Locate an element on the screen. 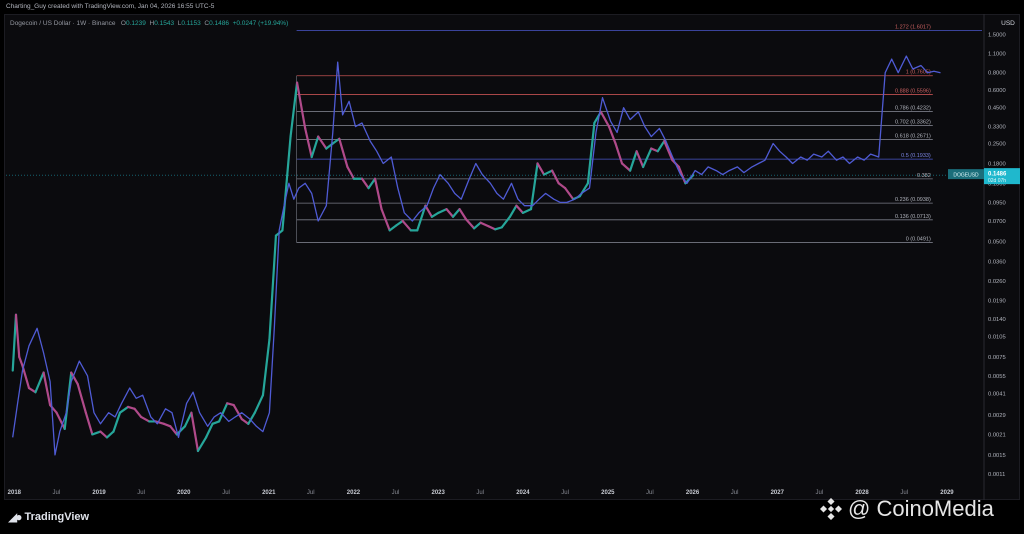 The image size is (1024, 534). fib-level-label: 0.136 (0.0713) is located at coordinates (913, 217).